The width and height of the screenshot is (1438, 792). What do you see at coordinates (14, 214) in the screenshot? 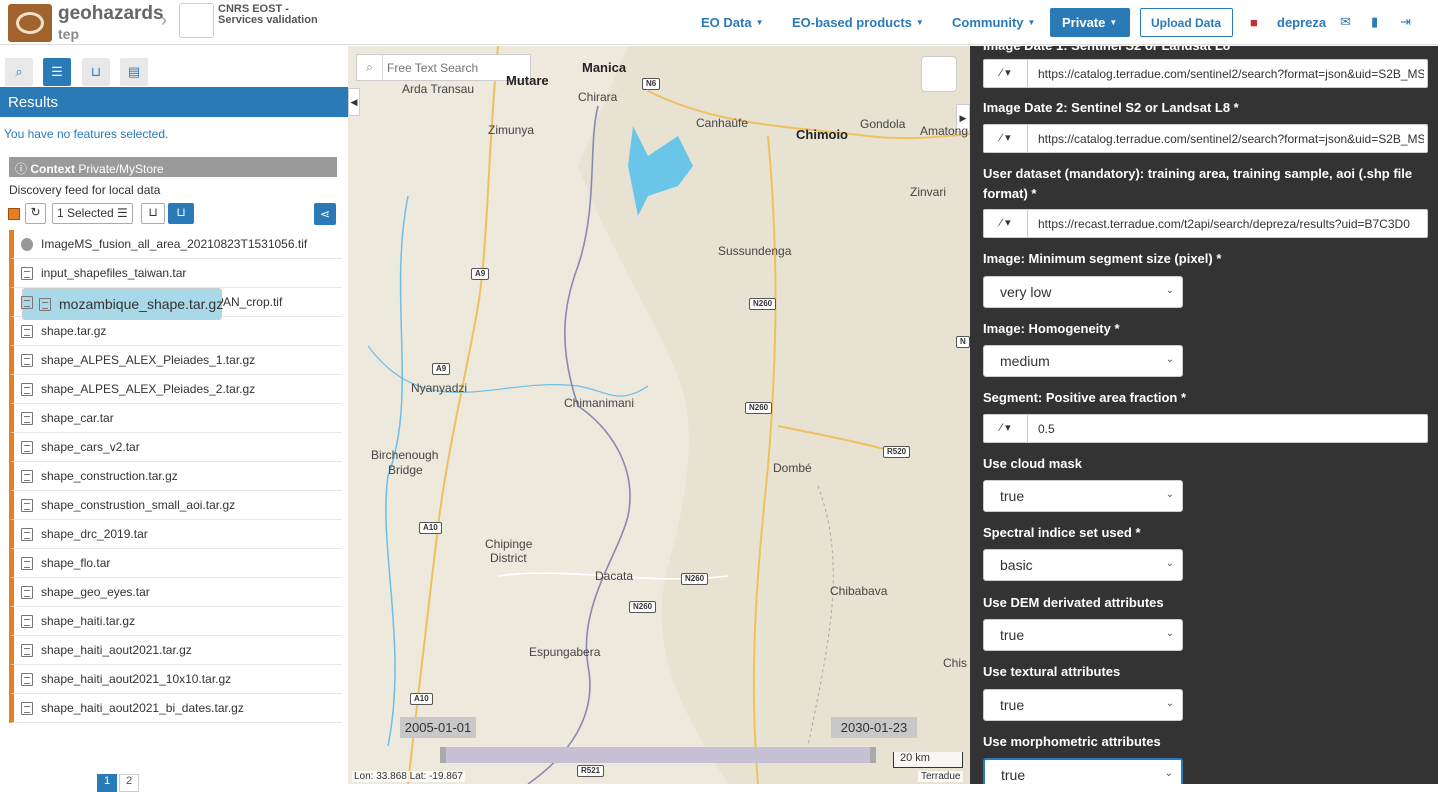
I see `select-all-checkbox` at bounding box center [14, 214].